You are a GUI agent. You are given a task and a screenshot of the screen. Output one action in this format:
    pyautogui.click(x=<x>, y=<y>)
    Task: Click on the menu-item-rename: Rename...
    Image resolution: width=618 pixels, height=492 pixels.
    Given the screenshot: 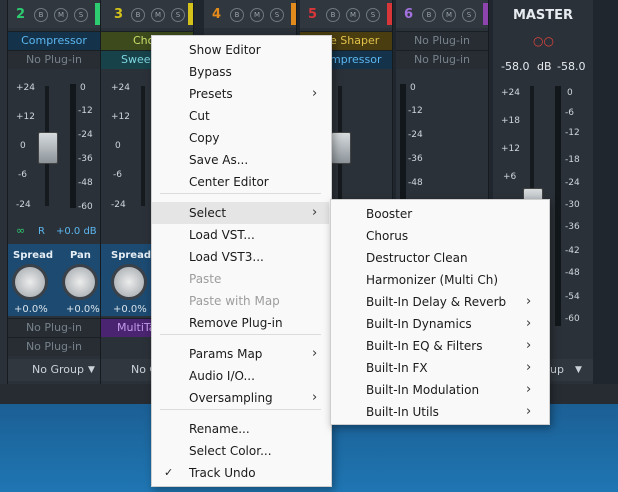 What is the action you would take?
    pyautogui.click(x=240, y=429)
    